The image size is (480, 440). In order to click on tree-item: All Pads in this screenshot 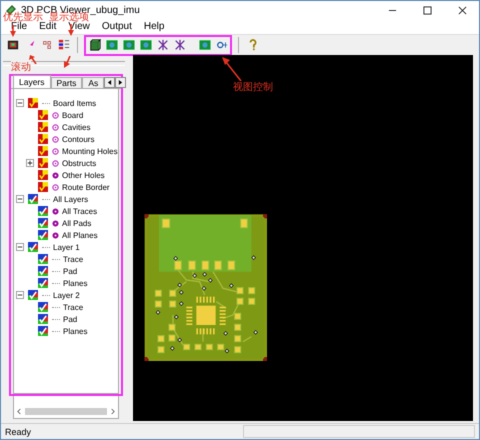, I will do `click(77, 223)`.